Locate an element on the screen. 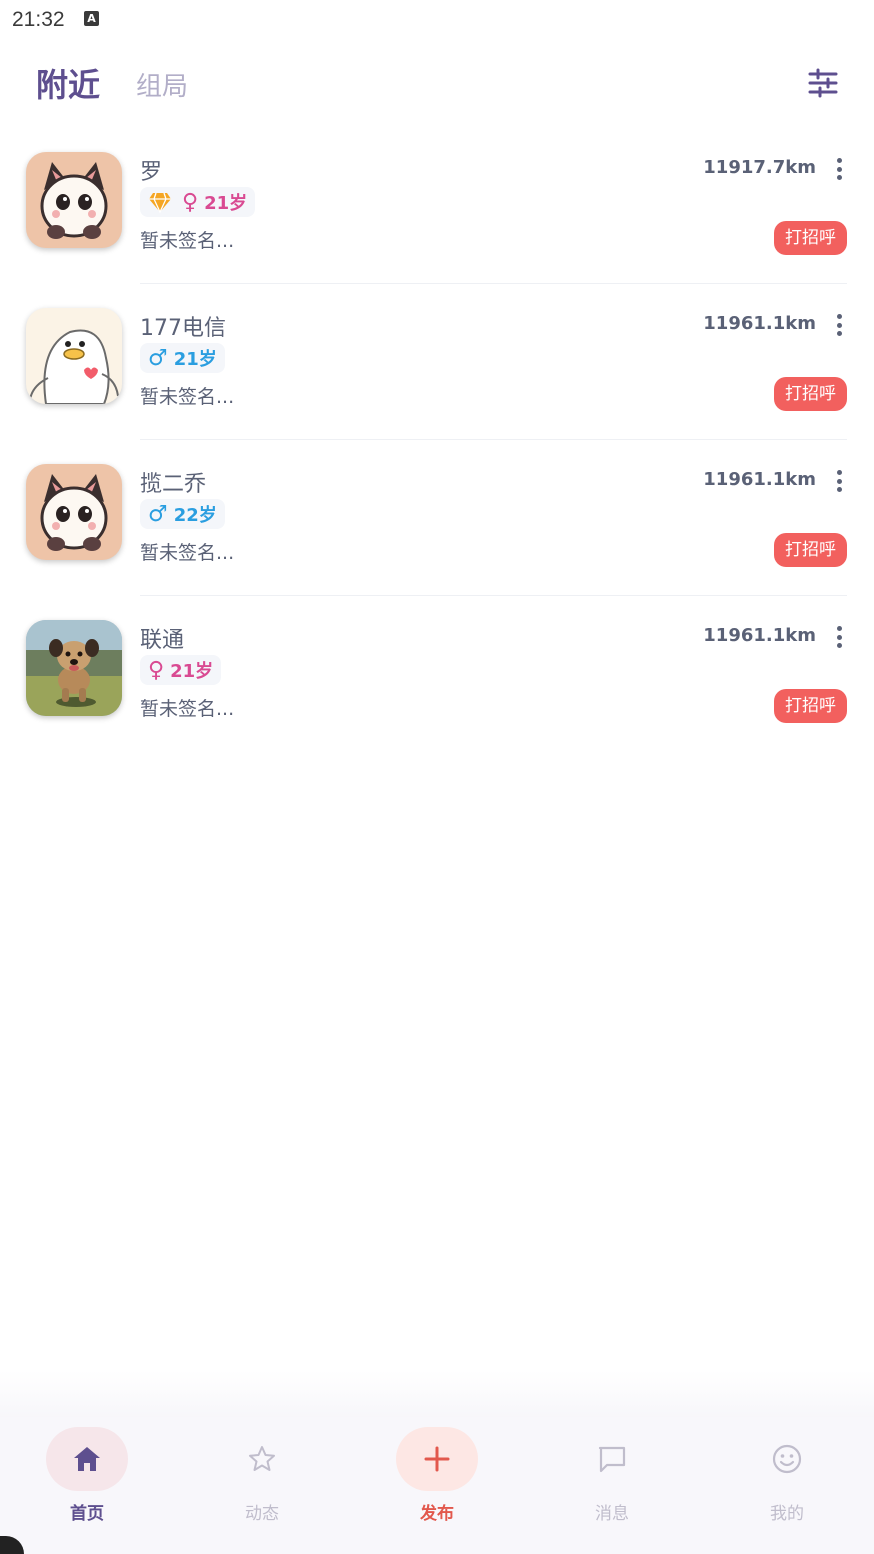 The width and height of the screenshot is (874, 1554). user-name: 揽二乔 is located at coordinates (173, 484).